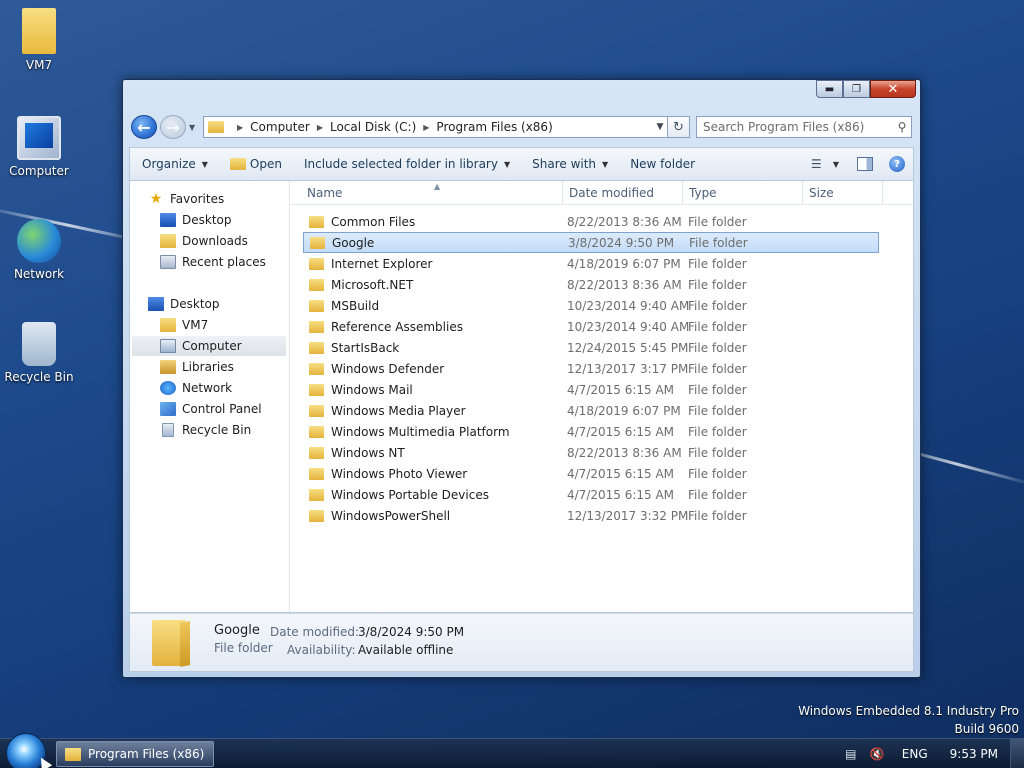 The image size is (1024, 768). Describe the element at coordinates (372, 284) in the screenshot. I see `file-name: Microsoft.NET` at that location.